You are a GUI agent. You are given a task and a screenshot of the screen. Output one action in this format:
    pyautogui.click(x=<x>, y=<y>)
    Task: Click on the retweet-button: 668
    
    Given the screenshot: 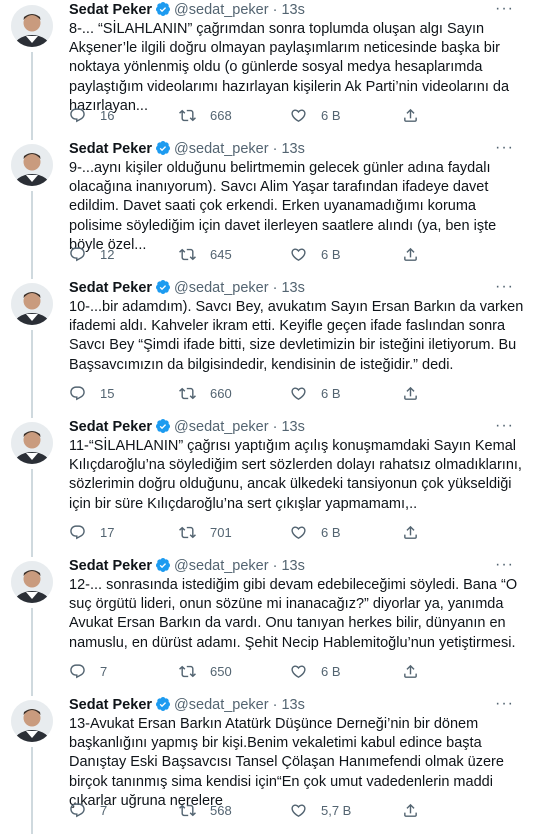 What is the action you would take?
    pyautogui.click(x=205, y=115)
    